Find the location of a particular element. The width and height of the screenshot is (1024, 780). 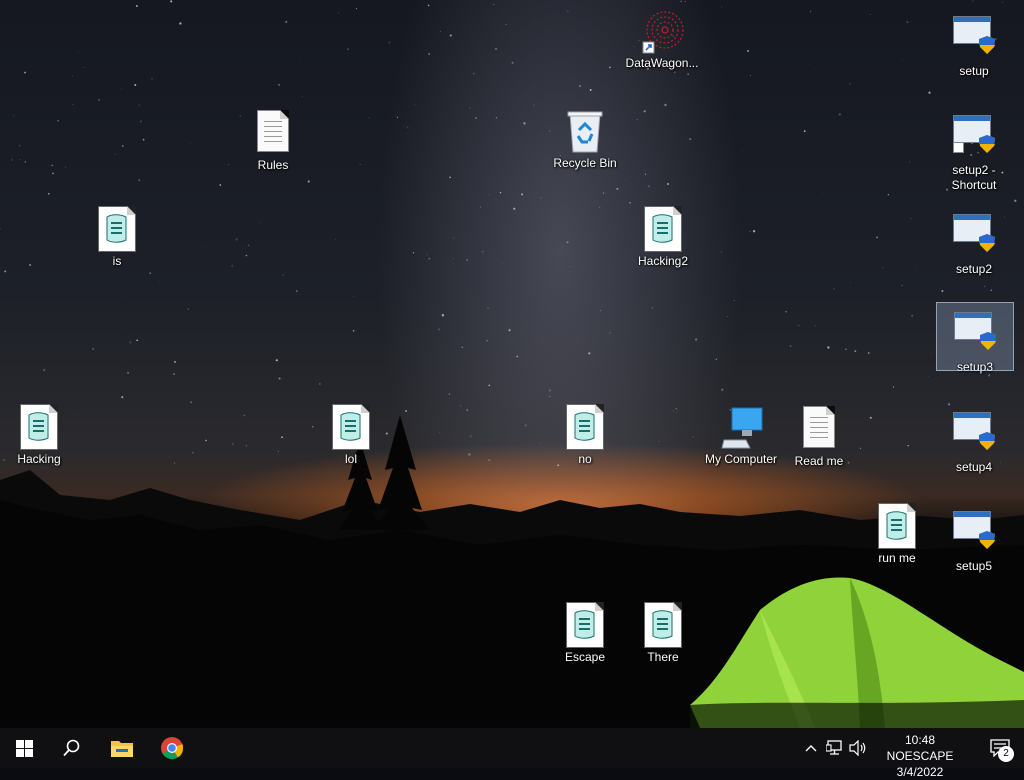

there-script-icon: There is located at coordinates (663, 633).